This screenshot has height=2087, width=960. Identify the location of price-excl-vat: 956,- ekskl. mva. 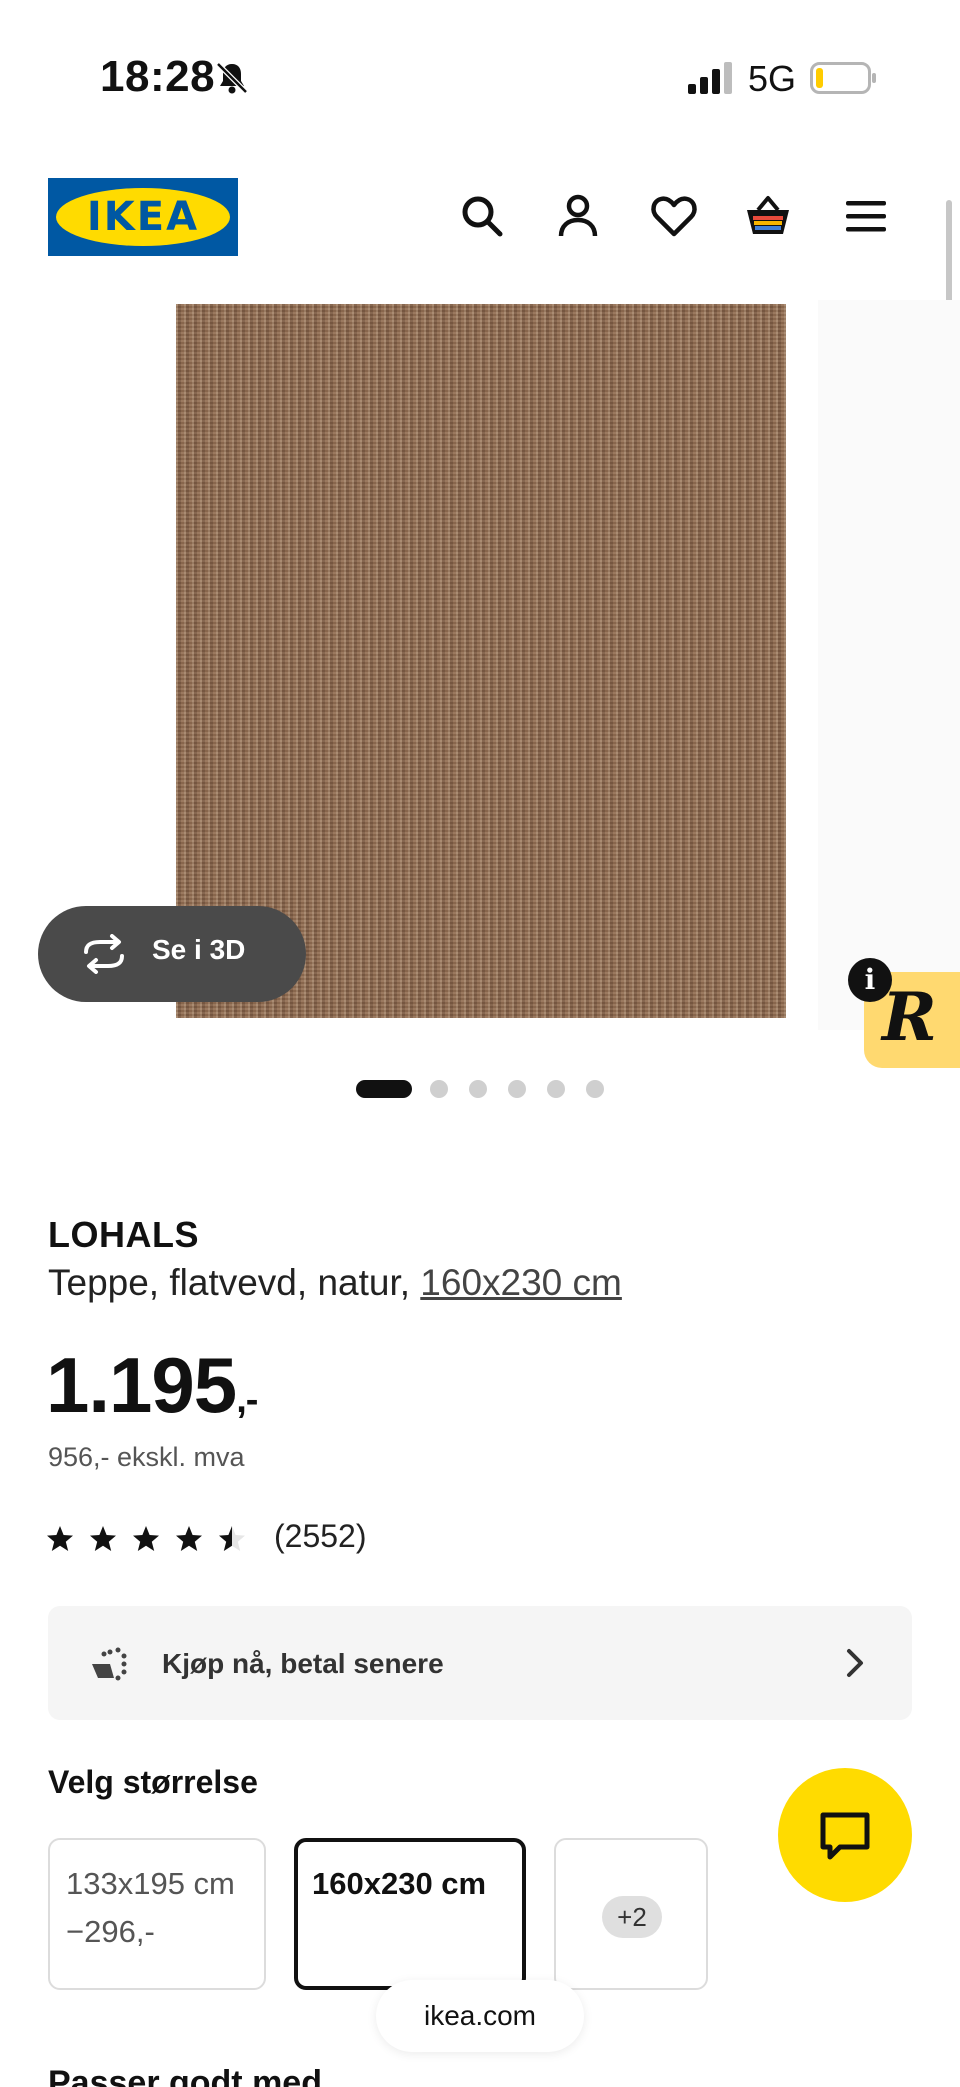
(146, 1457).